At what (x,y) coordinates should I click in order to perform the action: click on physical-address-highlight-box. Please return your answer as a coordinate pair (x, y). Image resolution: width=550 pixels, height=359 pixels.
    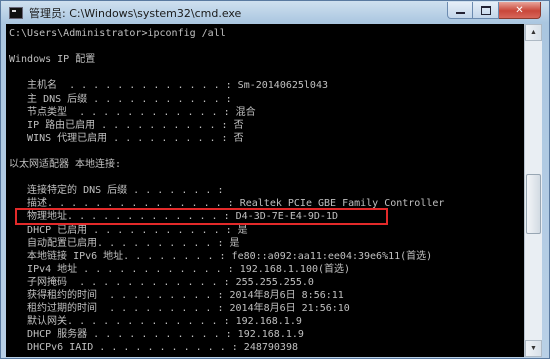
    Looking at the image, I should click on (201, 216).